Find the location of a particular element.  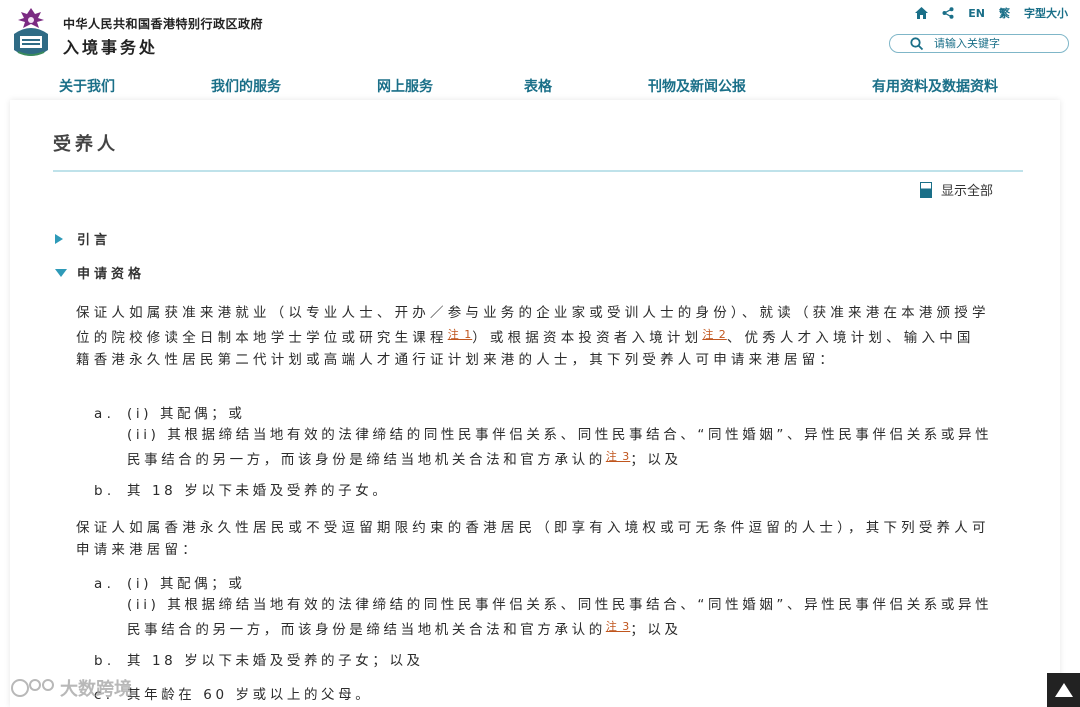

caret-down-icon is located at coordinates (61, 272).